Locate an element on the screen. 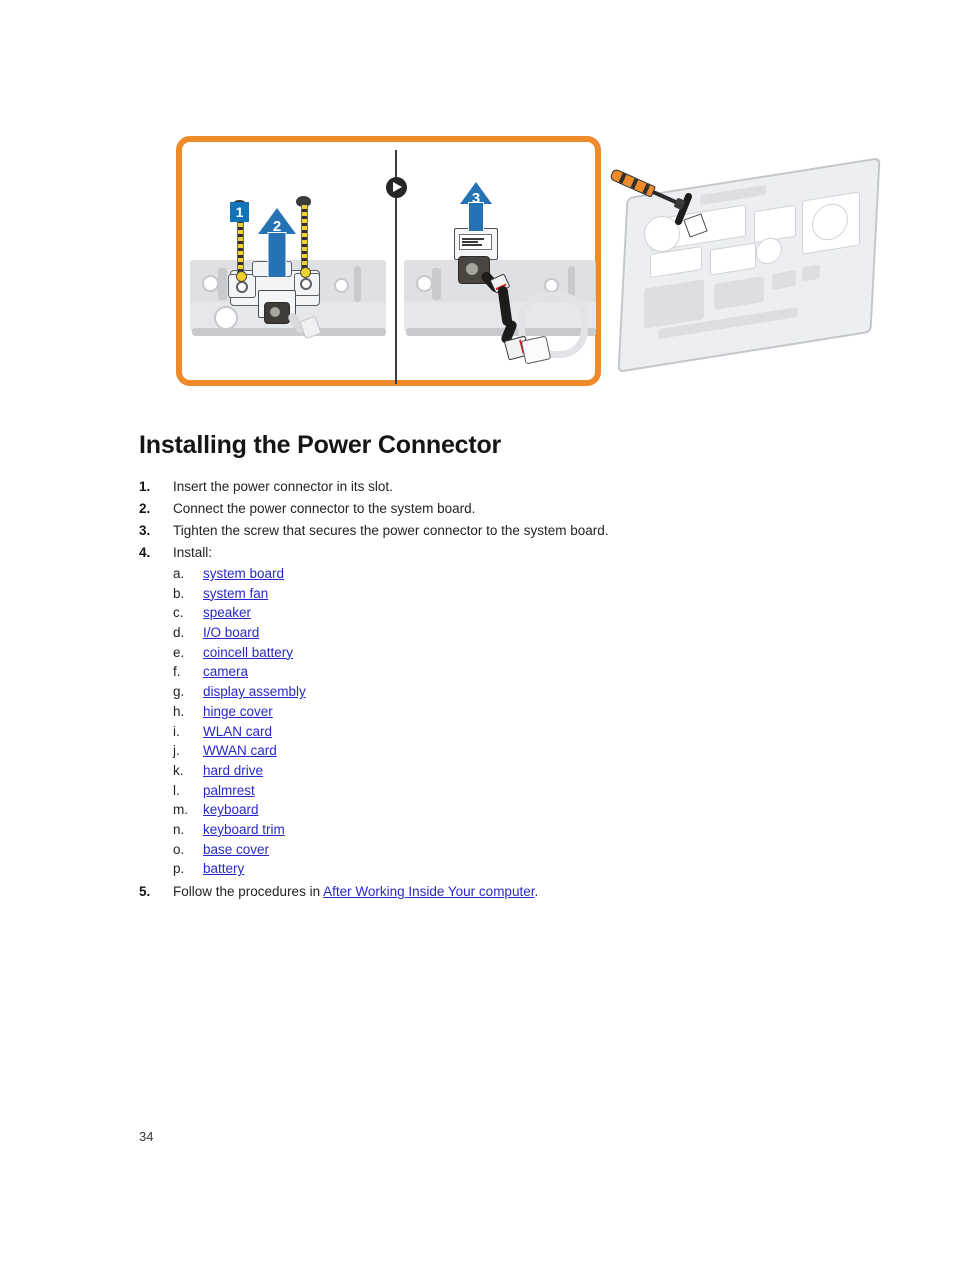  step-4: 4. Install: is located at coordinates (489, 552).